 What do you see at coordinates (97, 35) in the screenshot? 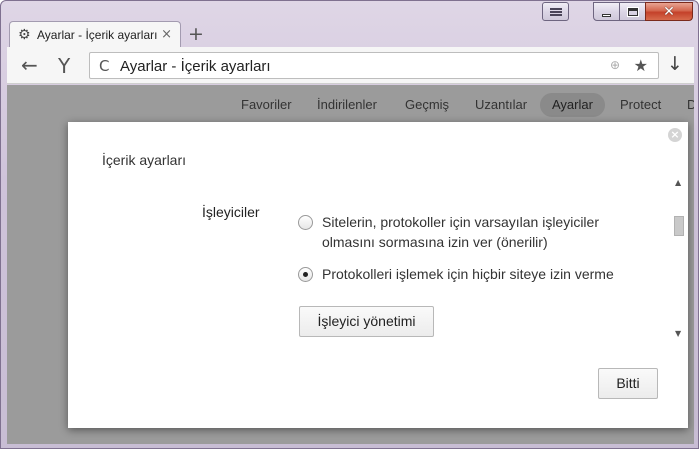
I see `tab-title: Ayarlar - İçerik ayarları` at bounding box center [97, 35].